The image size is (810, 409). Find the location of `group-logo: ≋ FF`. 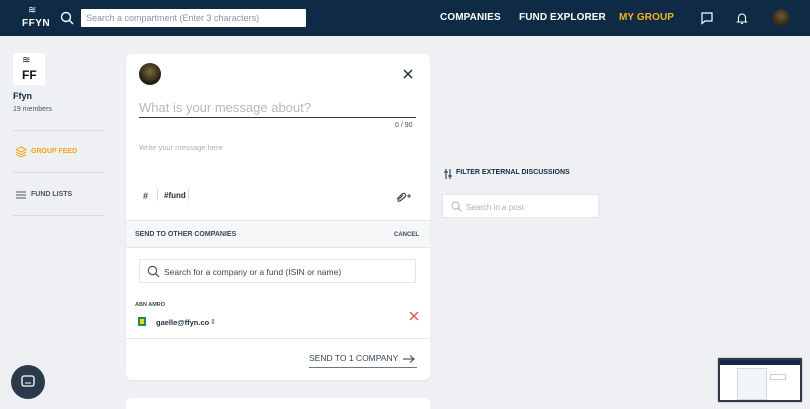

group-logo: ≋ FF is located at coordinates (29, 69).